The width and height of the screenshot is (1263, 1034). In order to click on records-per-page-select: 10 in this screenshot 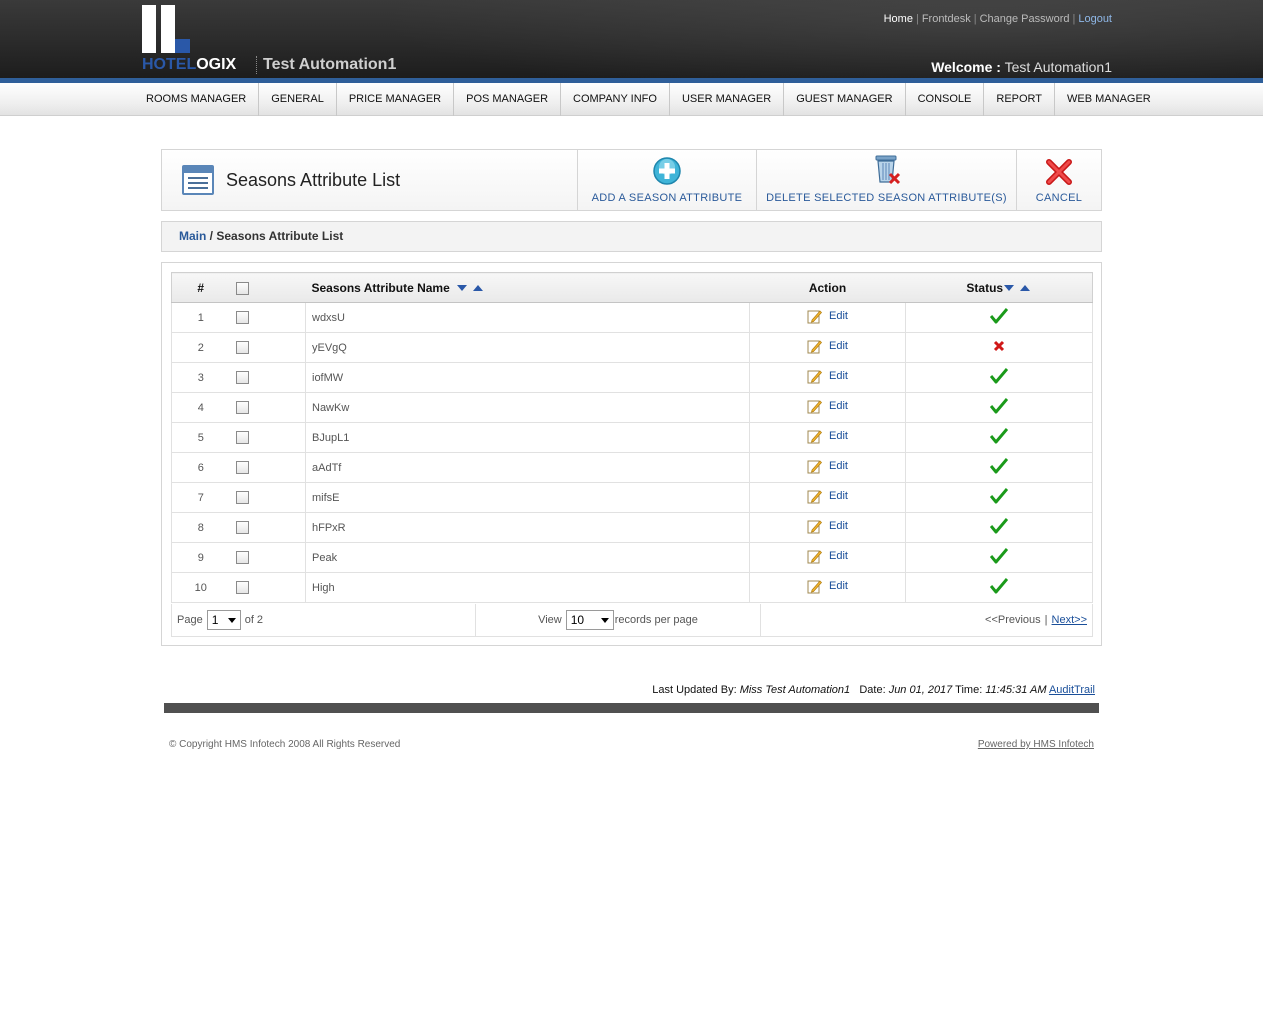, I will do `click(589, 620)`.